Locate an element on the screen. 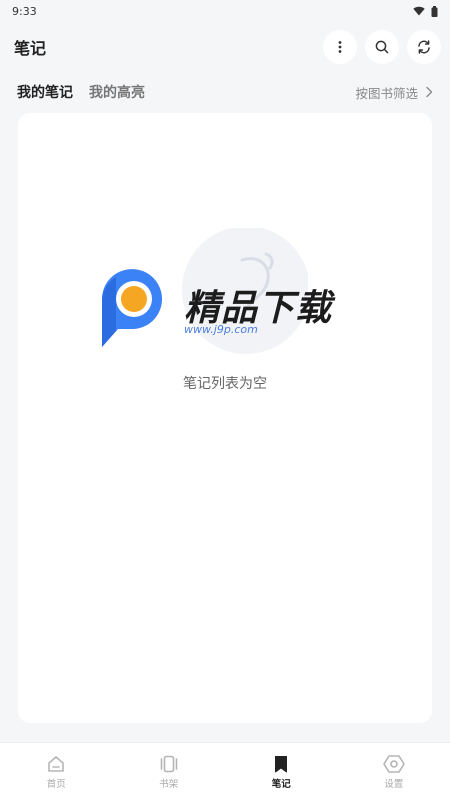 Image resolution: width=450 pixels, height=800 pixels. search-icon is located at coordinates (382, 47).